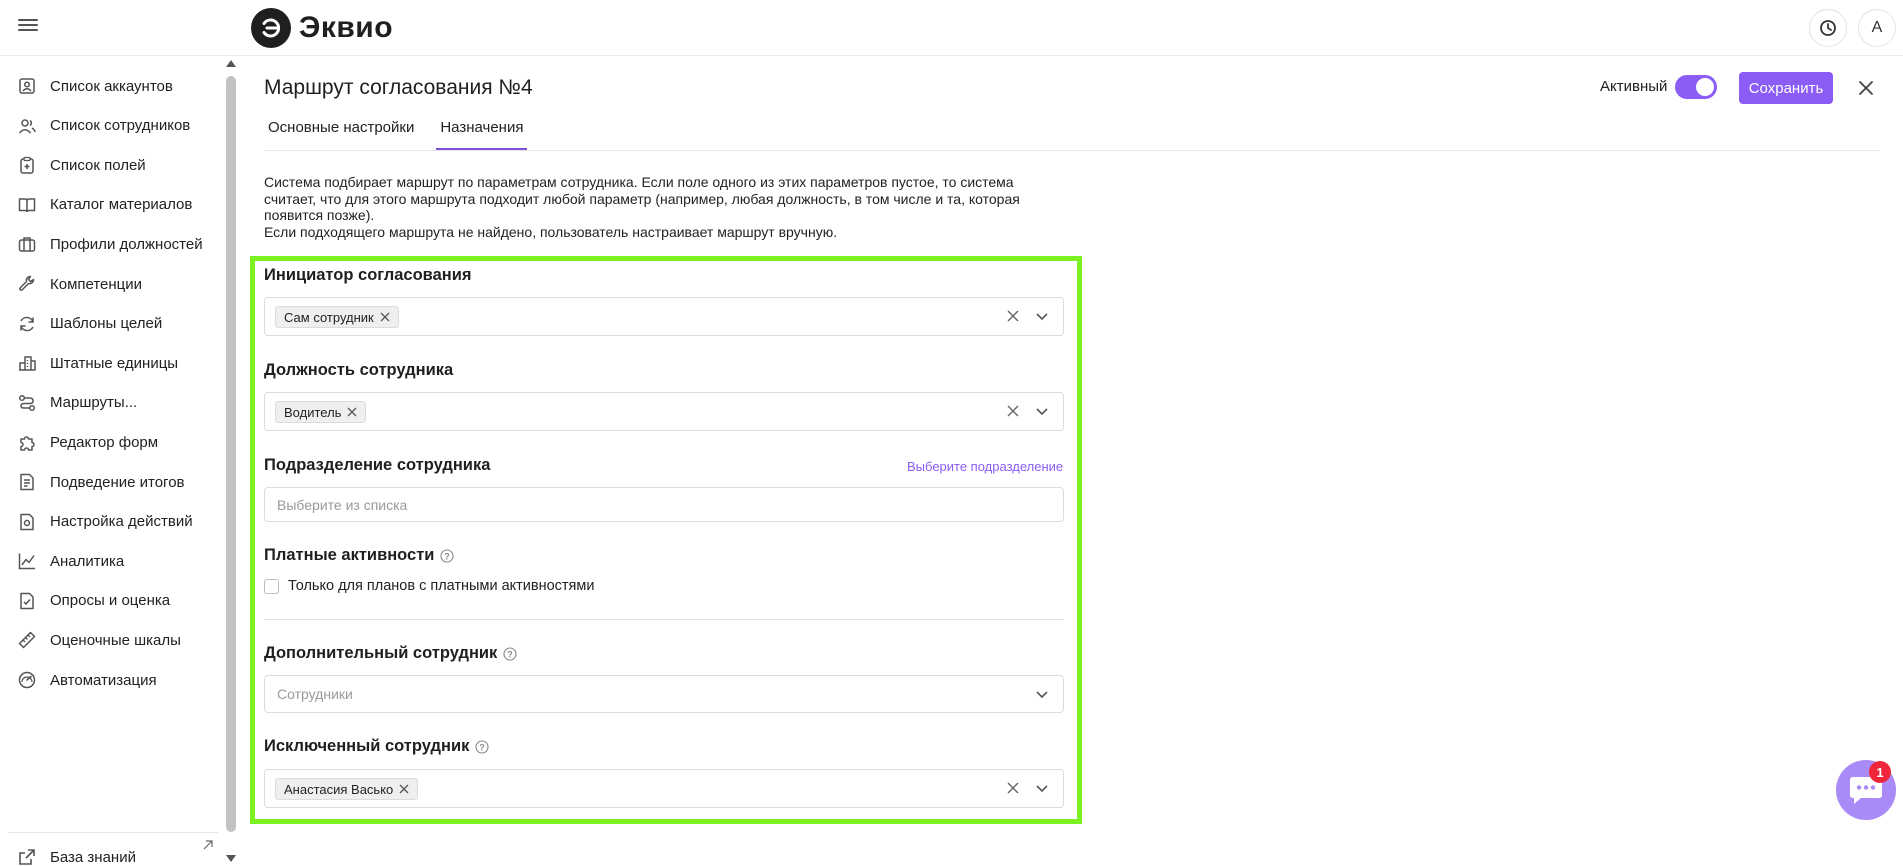  What do you see at coordinates (951, 28) in the screenshot?
I see `app-header: Эквио A` at bounding box center [951, 28].